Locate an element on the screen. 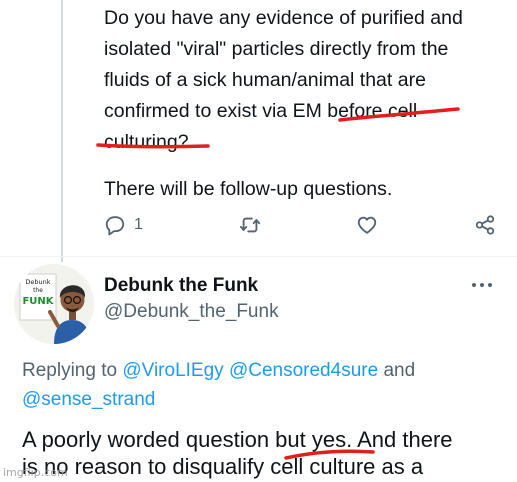 This screenshot has width=517, height=482. mention-censored4sure: @Censored4sure is located at coordinates (303, 370).